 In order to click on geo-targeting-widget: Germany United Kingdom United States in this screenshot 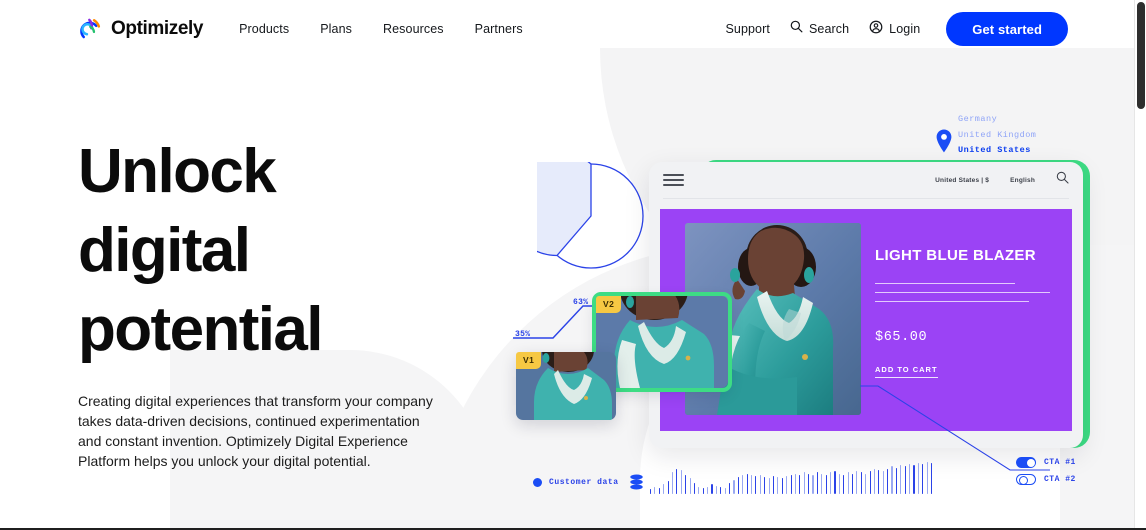, I will do `click(1000, 138)`.